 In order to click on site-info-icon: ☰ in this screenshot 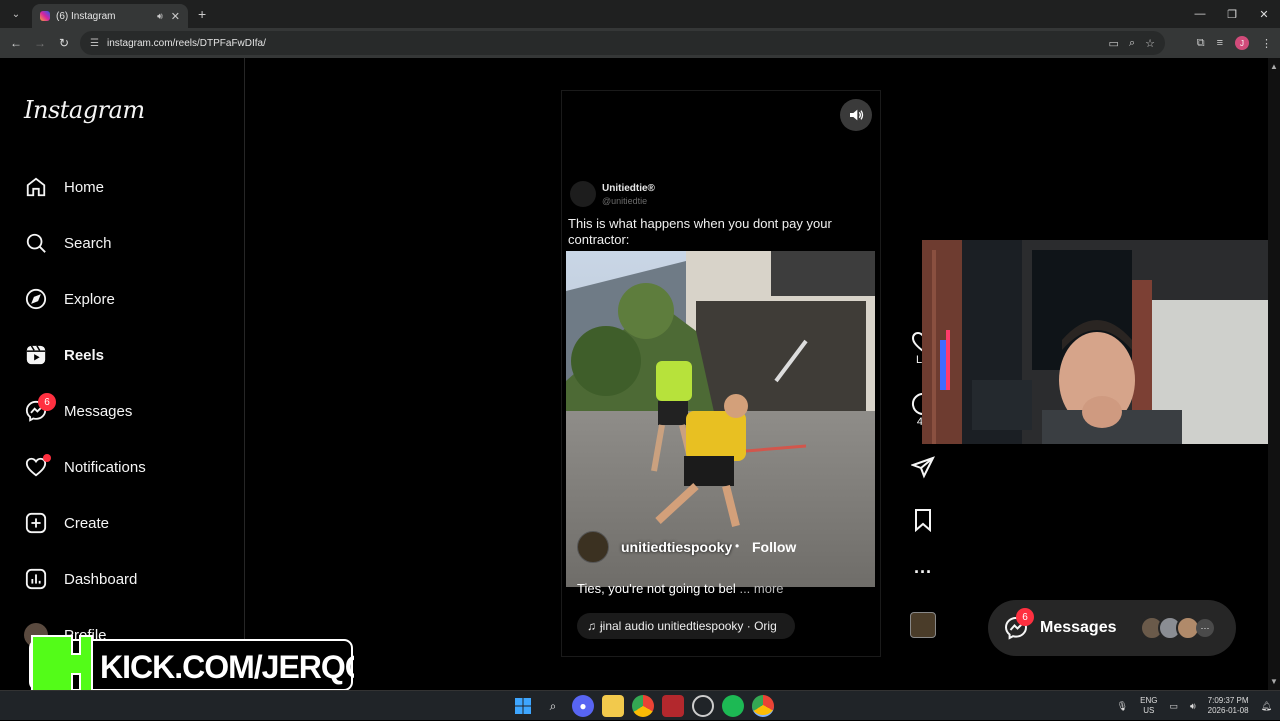, I will do `click(94, 43)`.